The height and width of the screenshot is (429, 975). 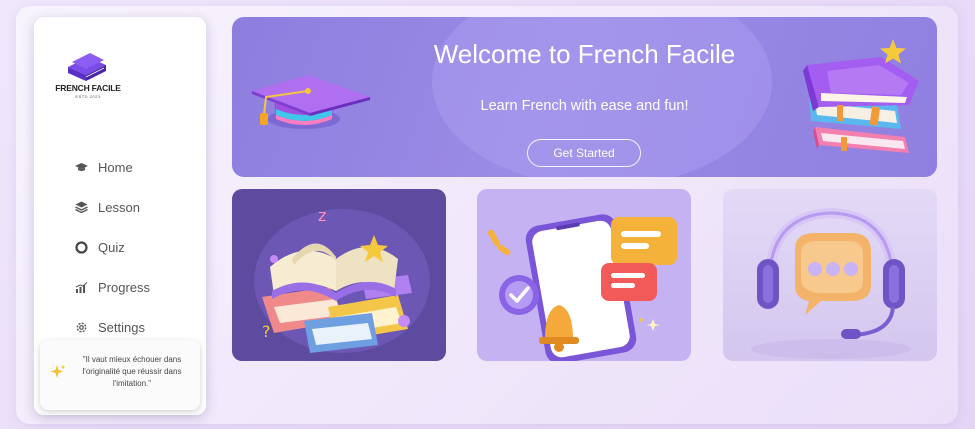 I want to click on logo-books-icon, so click(x=87, y=67).